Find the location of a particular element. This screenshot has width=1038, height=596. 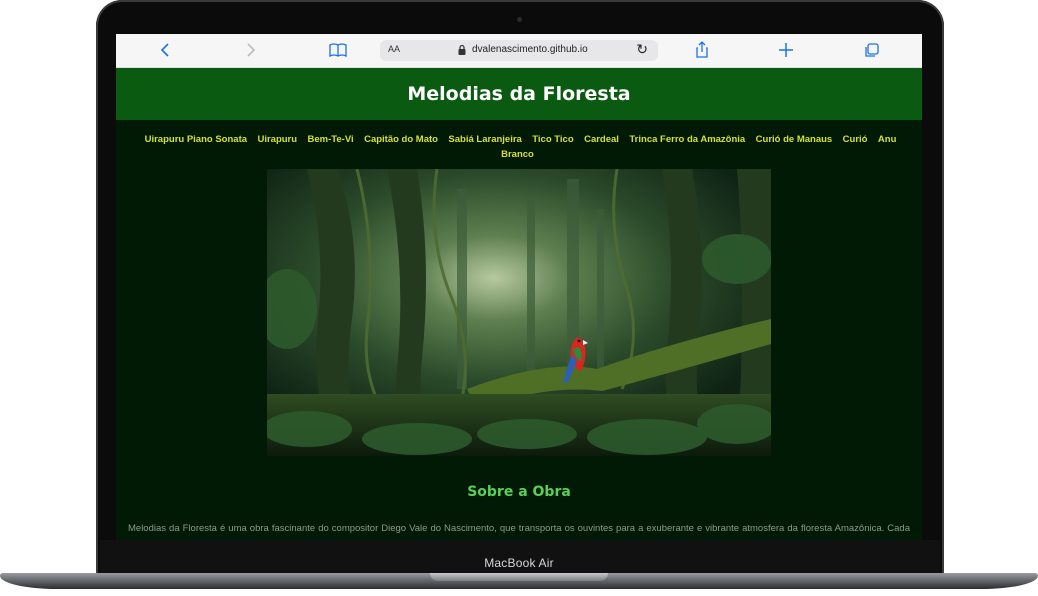

site-title: Melodias da Floresta is located at coordinates (519, 94).